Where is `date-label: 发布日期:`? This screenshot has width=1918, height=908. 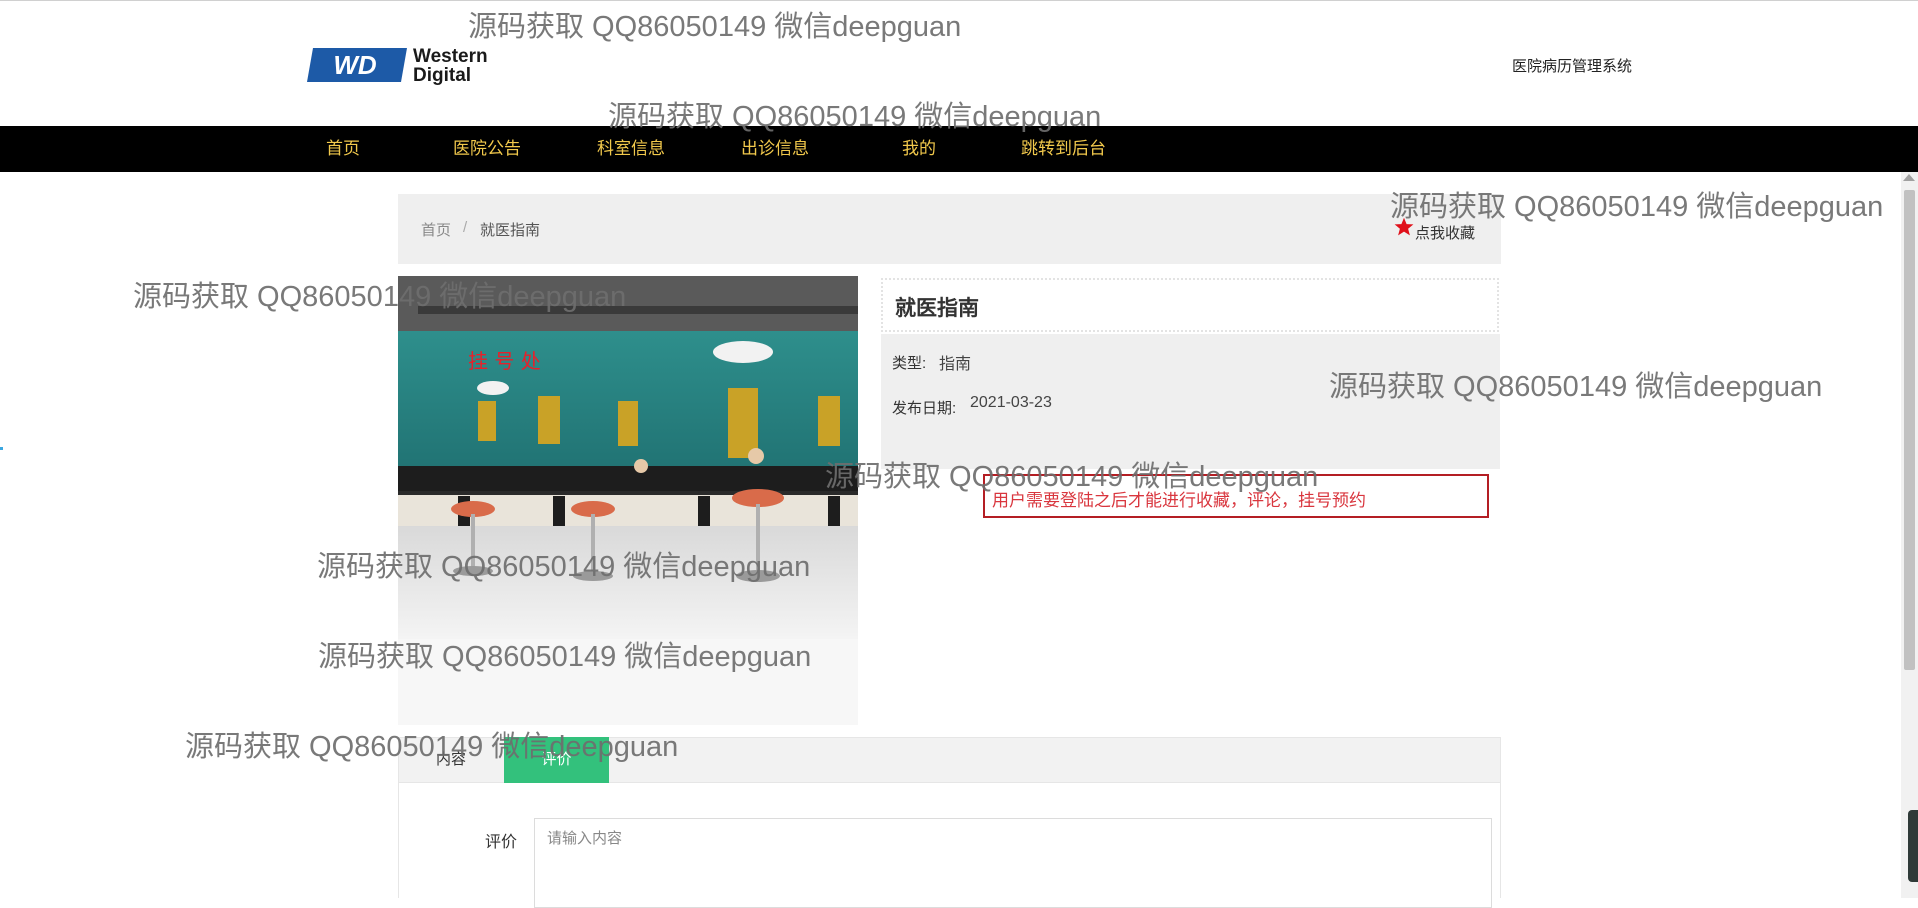 date-label: 发布日期: is located at coordinates (924, 408).